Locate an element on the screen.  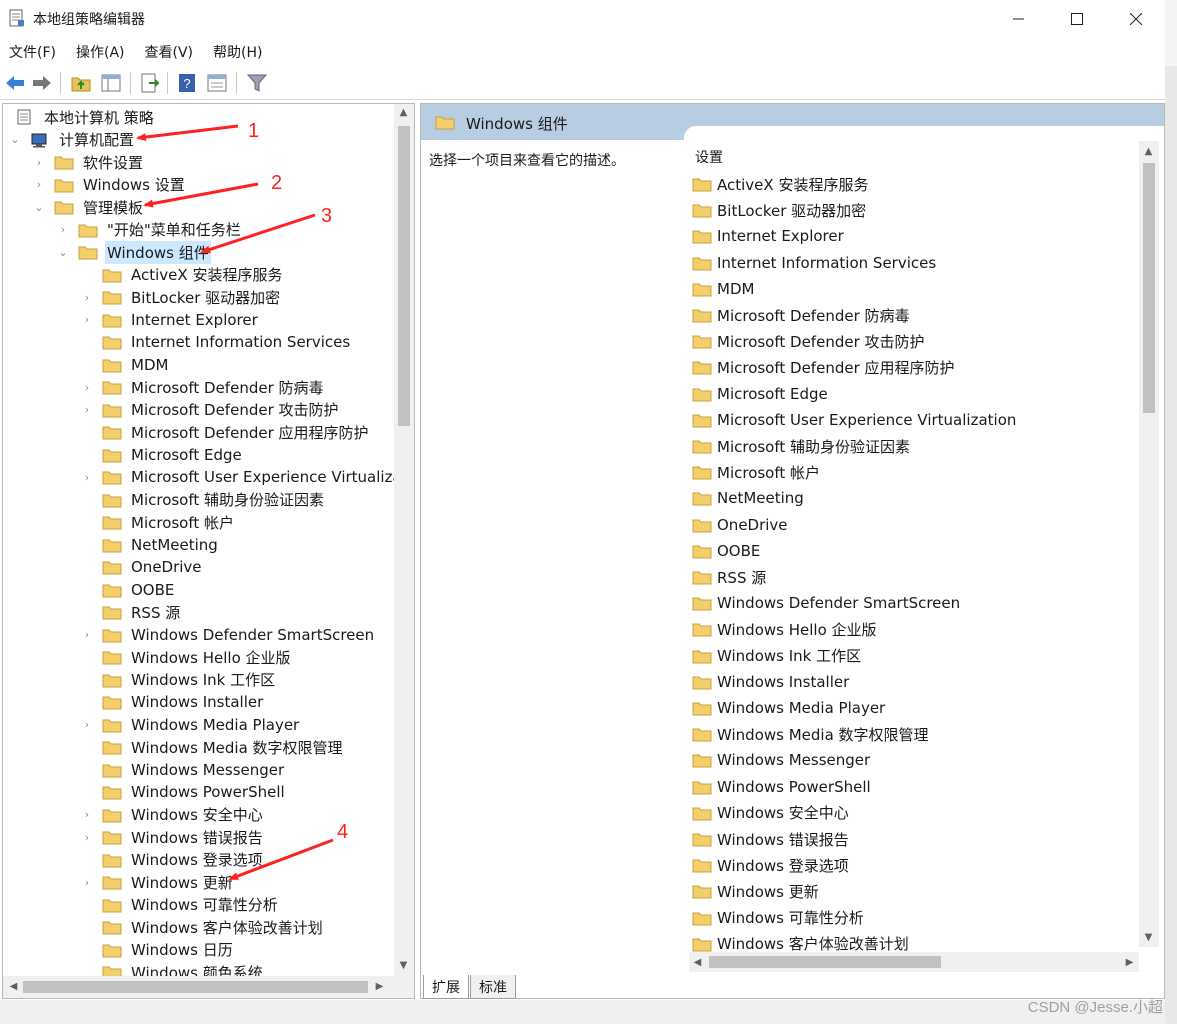
tree-node-component: Windows Messenger is located at coordinates (183, 770).